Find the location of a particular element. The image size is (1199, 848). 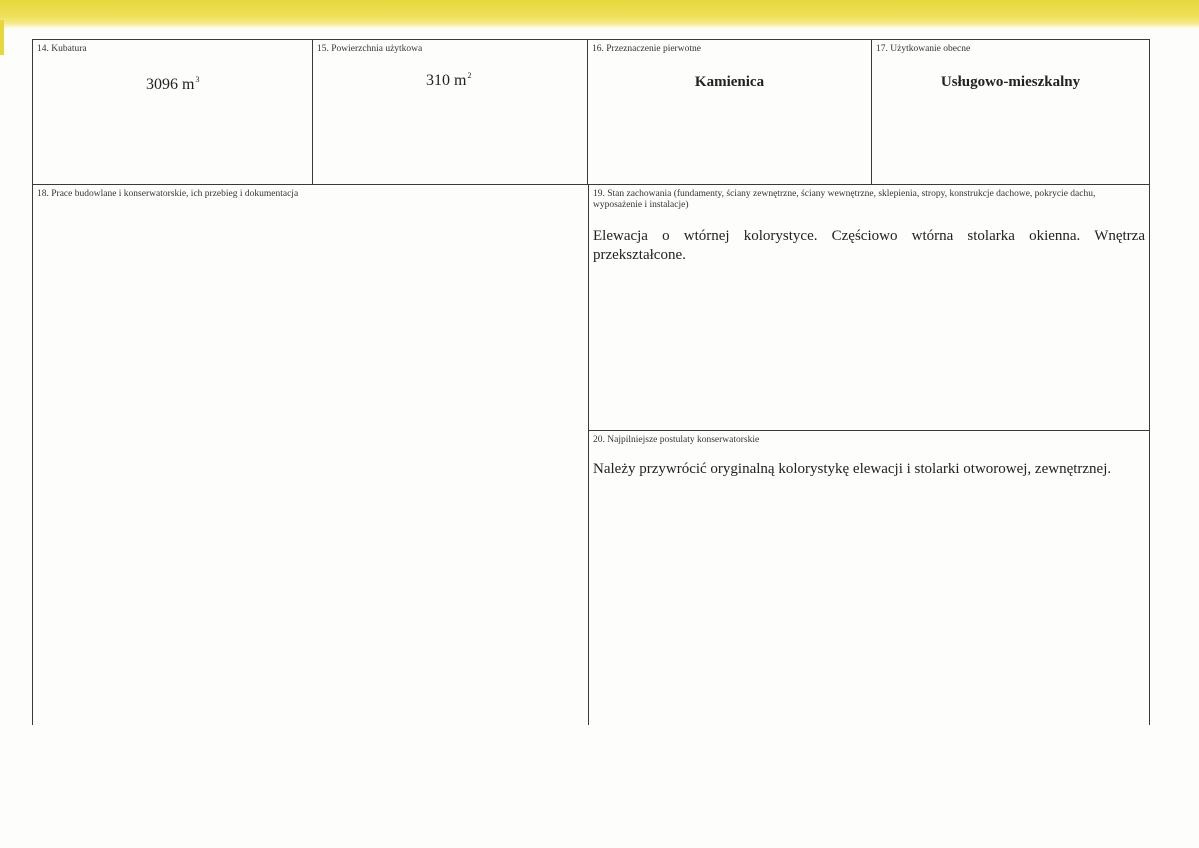

field-15-unit-exponent: 2 is located at coordinates (469, 75).